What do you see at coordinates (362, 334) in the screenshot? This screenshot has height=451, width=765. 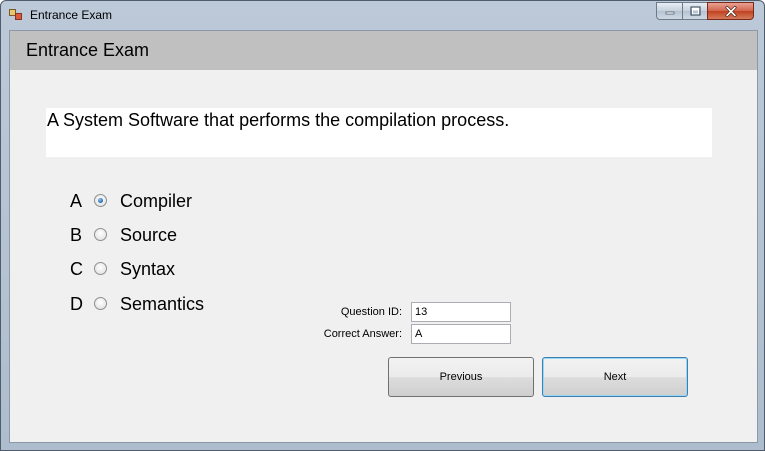 I see `correct-answer-label: Correct Answer:` at bounding box center [362, 334].